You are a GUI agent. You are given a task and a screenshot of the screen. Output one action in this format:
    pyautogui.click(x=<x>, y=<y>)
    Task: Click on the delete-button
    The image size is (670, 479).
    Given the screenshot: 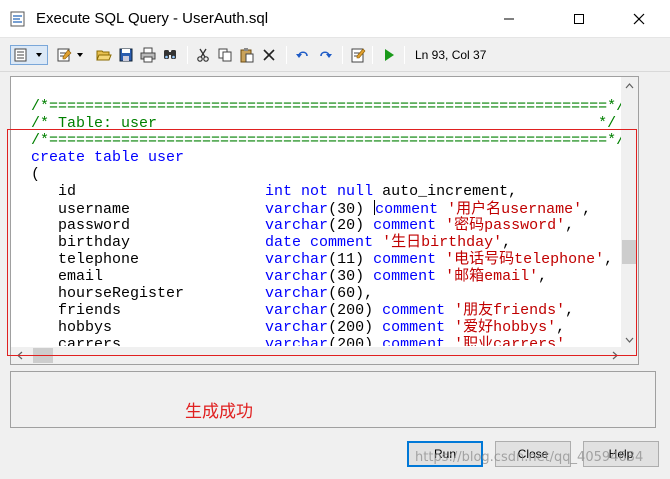 What is the action you would take?
    pyautogui.click(x=269, y=55)
    